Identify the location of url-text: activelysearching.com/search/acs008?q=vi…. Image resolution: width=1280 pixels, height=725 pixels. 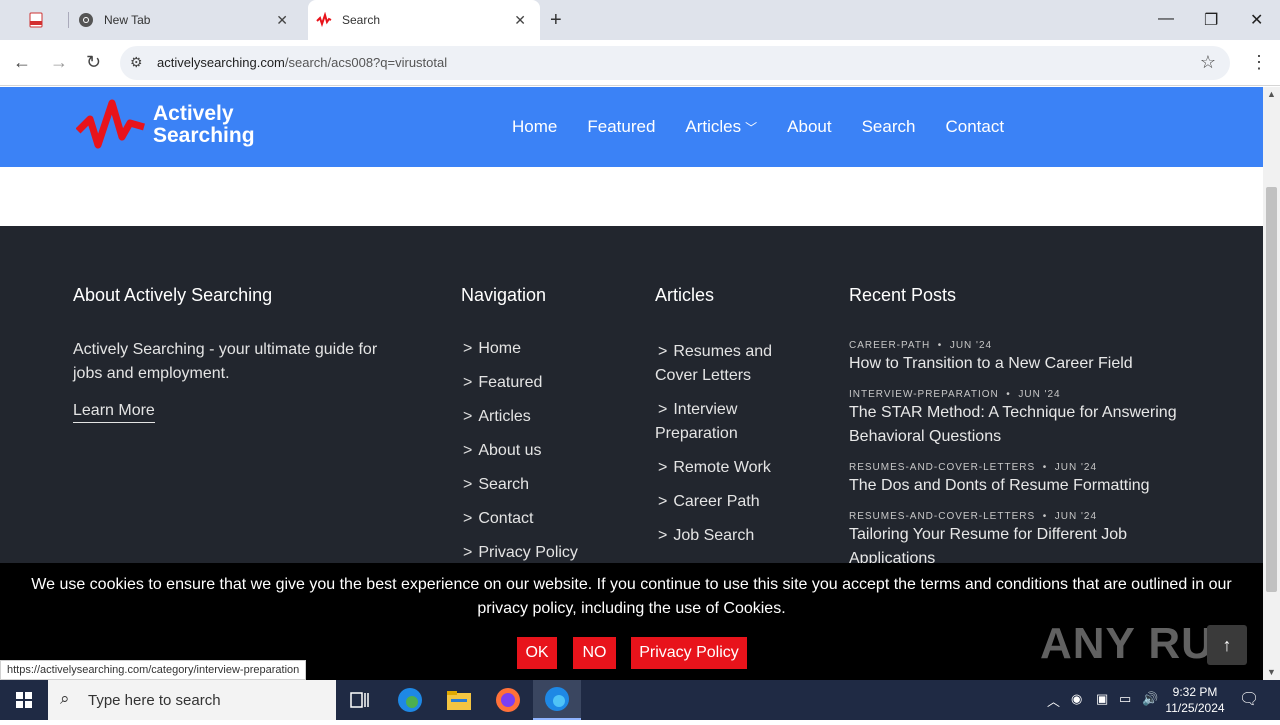
(302, 62).